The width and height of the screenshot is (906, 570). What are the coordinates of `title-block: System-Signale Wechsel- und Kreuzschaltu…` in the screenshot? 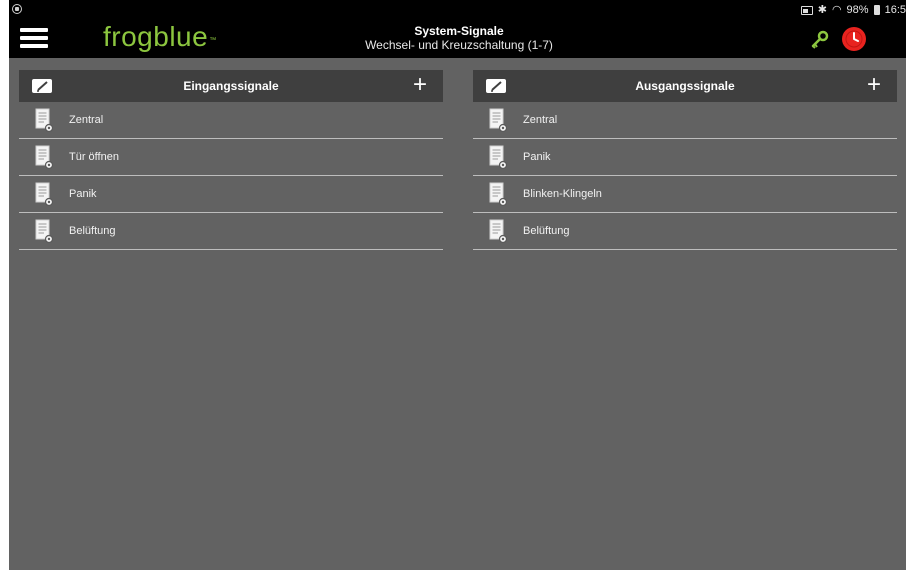 It's located at (459, 38).